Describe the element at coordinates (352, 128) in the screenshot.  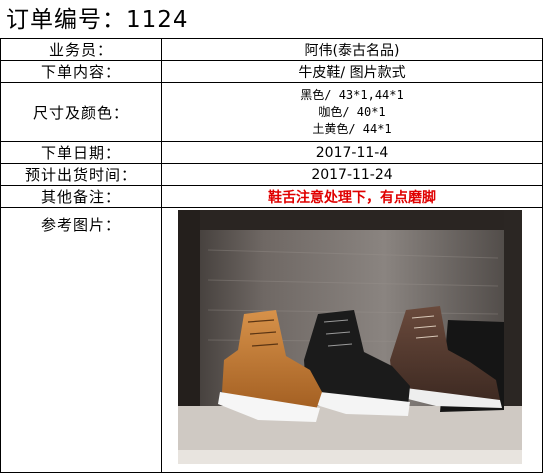
I see `size-color-line-khaki: 土黄色/ 44*1` at that location.